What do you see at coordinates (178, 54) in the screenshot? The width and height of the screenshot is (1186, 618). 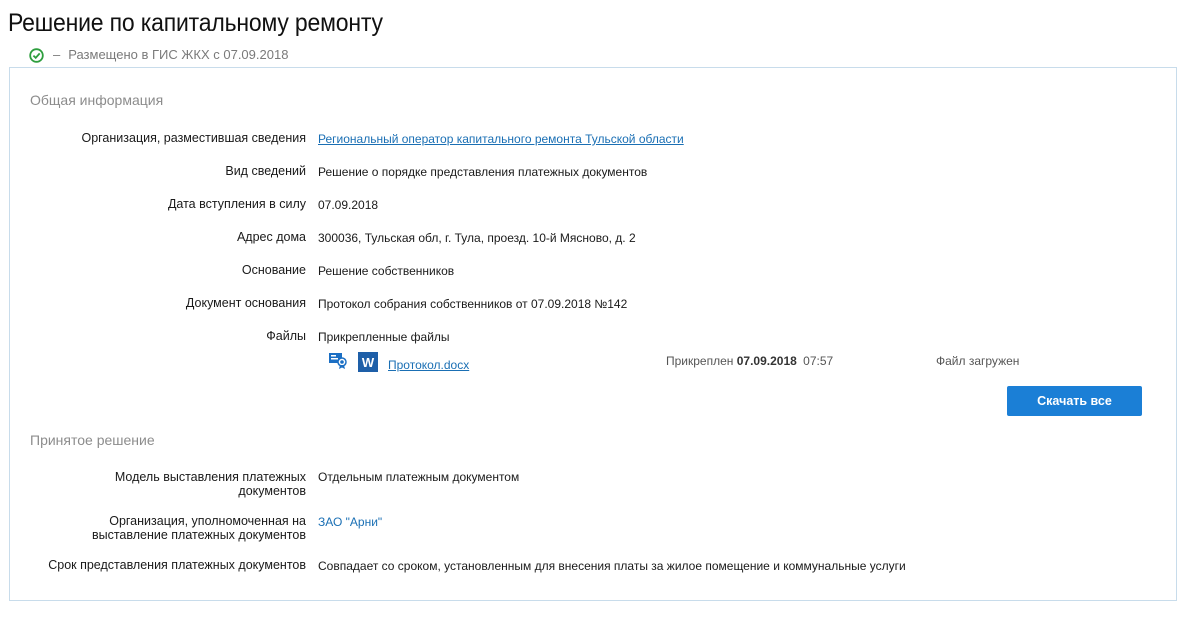 I see `status-text: Размещено в ГИС ЖКХ с 07.09.2018` at bounding box center [178, 54].